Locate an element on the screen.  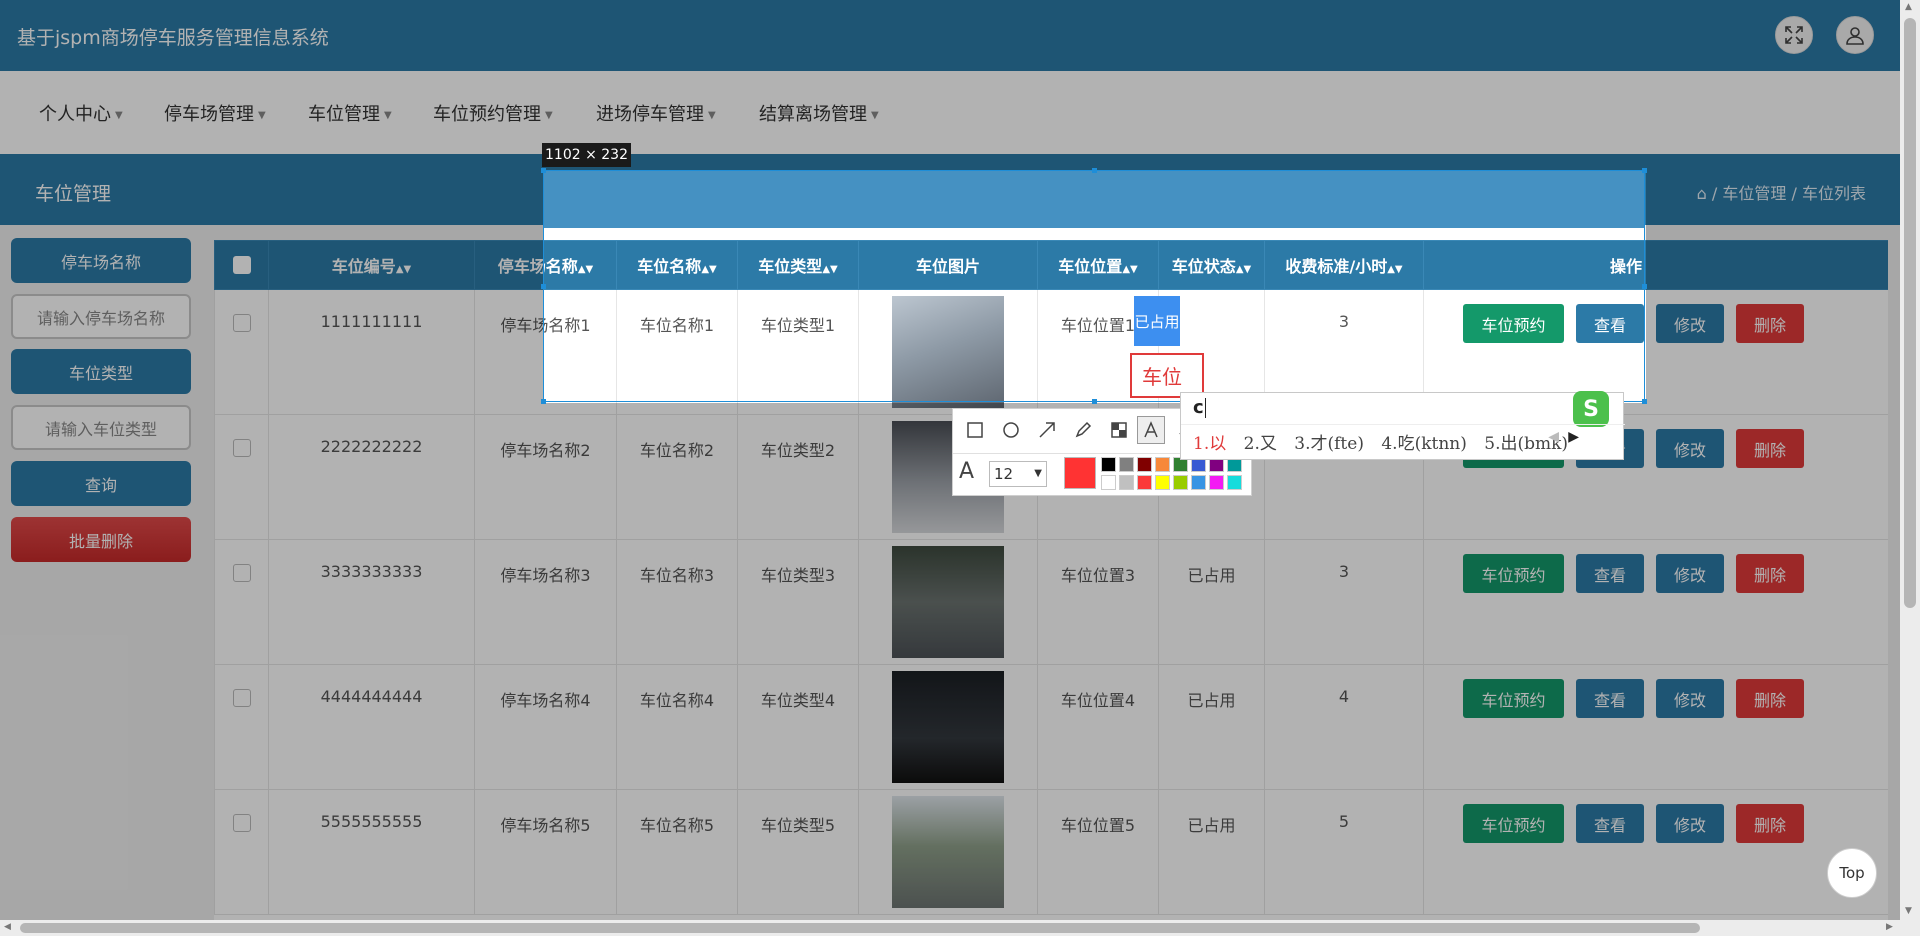
ime-candidates: 1.以 2.又 3.才(fte) 4.吃(ktnn) 5.出(bmk) is located at coordinates (1386, 441).